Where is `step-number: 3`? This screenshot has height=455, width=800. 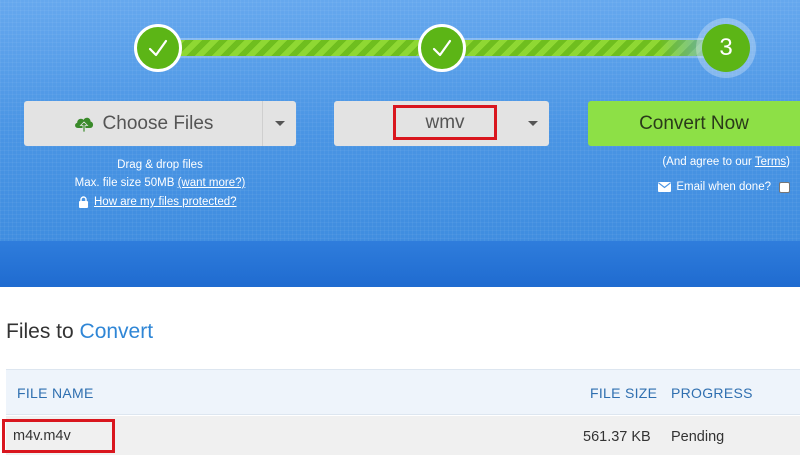
step-number: 3 is located at coordinates (726, 47).